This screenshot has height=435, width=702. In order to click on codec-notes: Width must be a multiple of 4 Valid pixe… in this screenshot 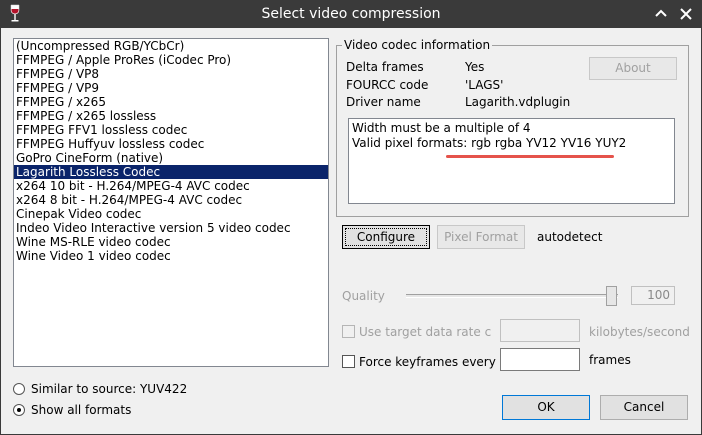, I will do `click(511, 161)`.